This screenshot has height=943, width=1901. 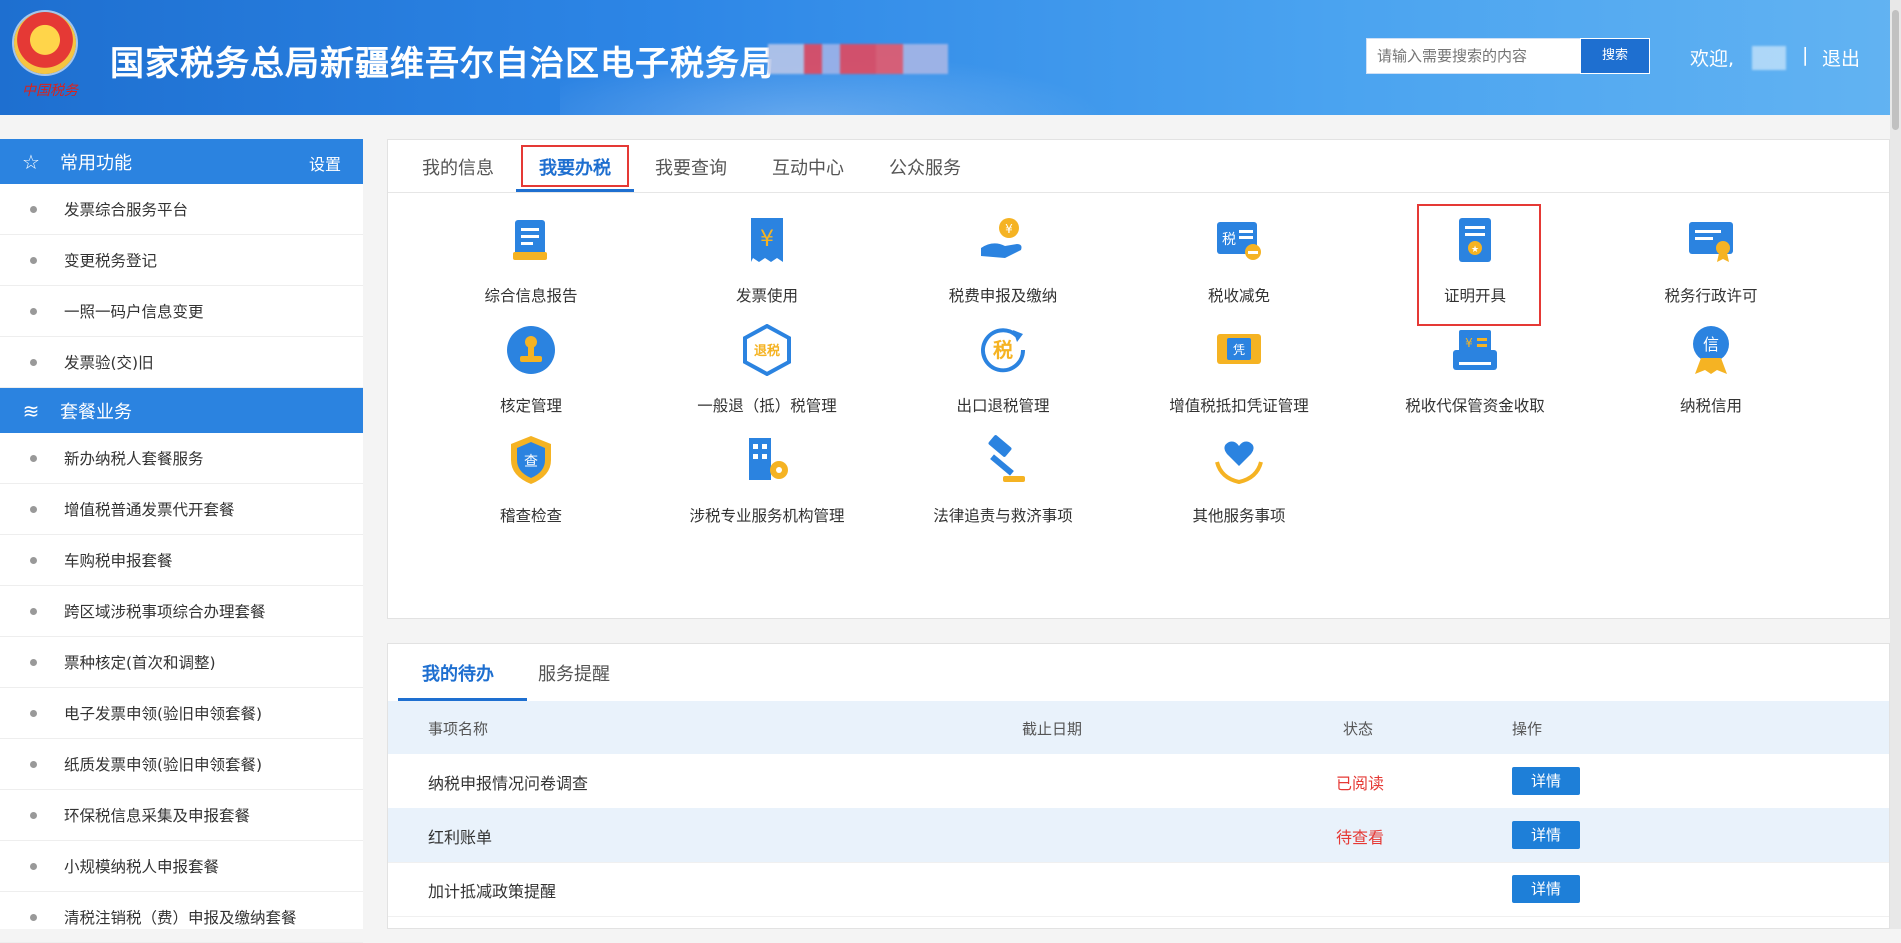 I want to click on sidebar-item: 发票综合服务平台, so click(x=181, y=209).